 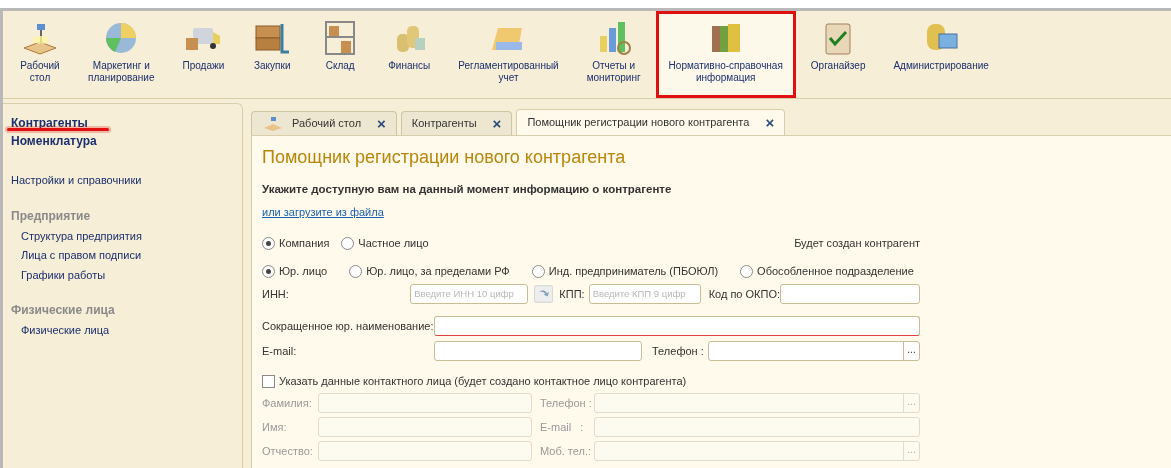 I want to click on sidebar-link: Графики работы, so click(x=58, y=274).